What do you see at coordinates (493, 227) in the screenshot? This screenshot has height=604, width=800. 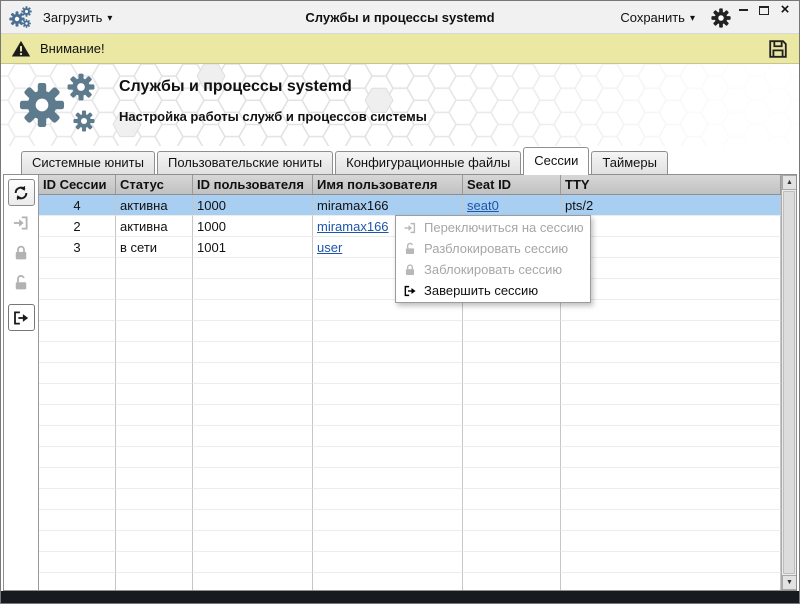 I see `menu-item-switch-session: Переключиться на сессию` at bounding box center [493, 227].